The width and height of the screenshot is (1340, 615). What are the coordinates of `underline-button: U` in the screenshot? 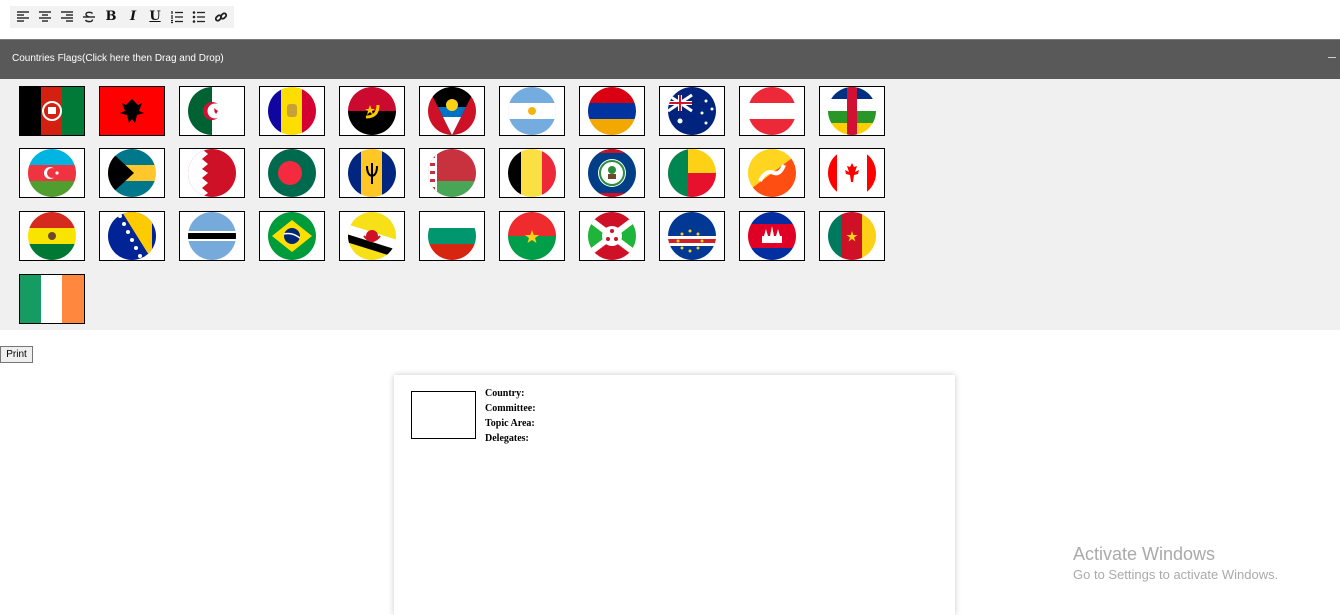 It's located at (155, 17).